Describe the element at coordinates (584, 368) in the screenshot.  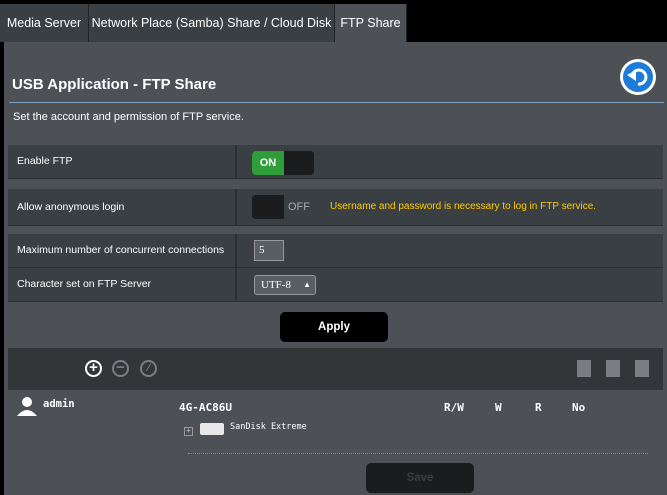
I see `add-folder-icon` at that location.